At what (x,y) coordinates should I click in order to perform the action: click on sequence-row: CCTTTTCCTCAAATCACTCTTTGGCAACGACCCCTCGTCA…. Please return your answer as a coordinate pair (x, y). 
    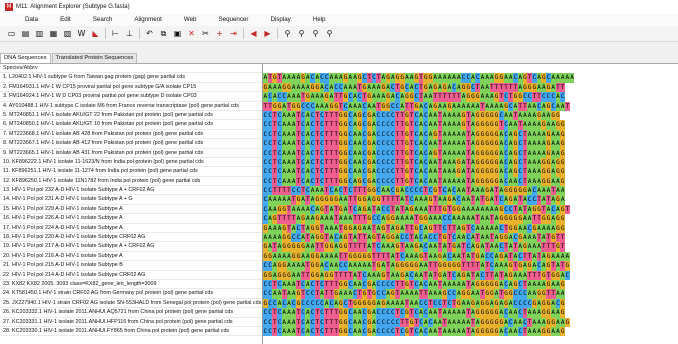
    Looking at the image, I should click on (470, 191).